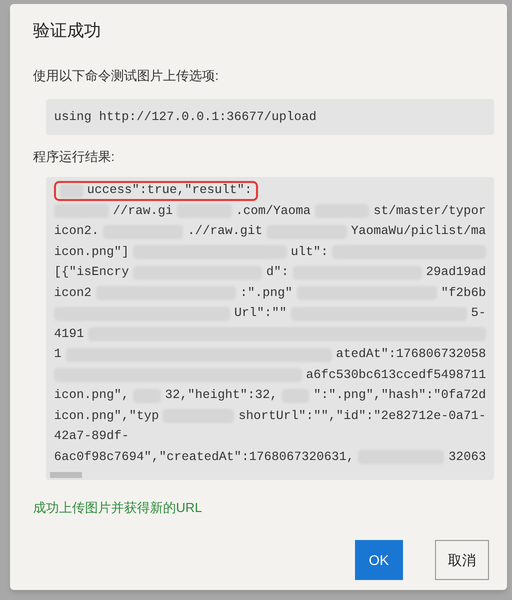  I want to click on output-text: d":, so click(277, 273).